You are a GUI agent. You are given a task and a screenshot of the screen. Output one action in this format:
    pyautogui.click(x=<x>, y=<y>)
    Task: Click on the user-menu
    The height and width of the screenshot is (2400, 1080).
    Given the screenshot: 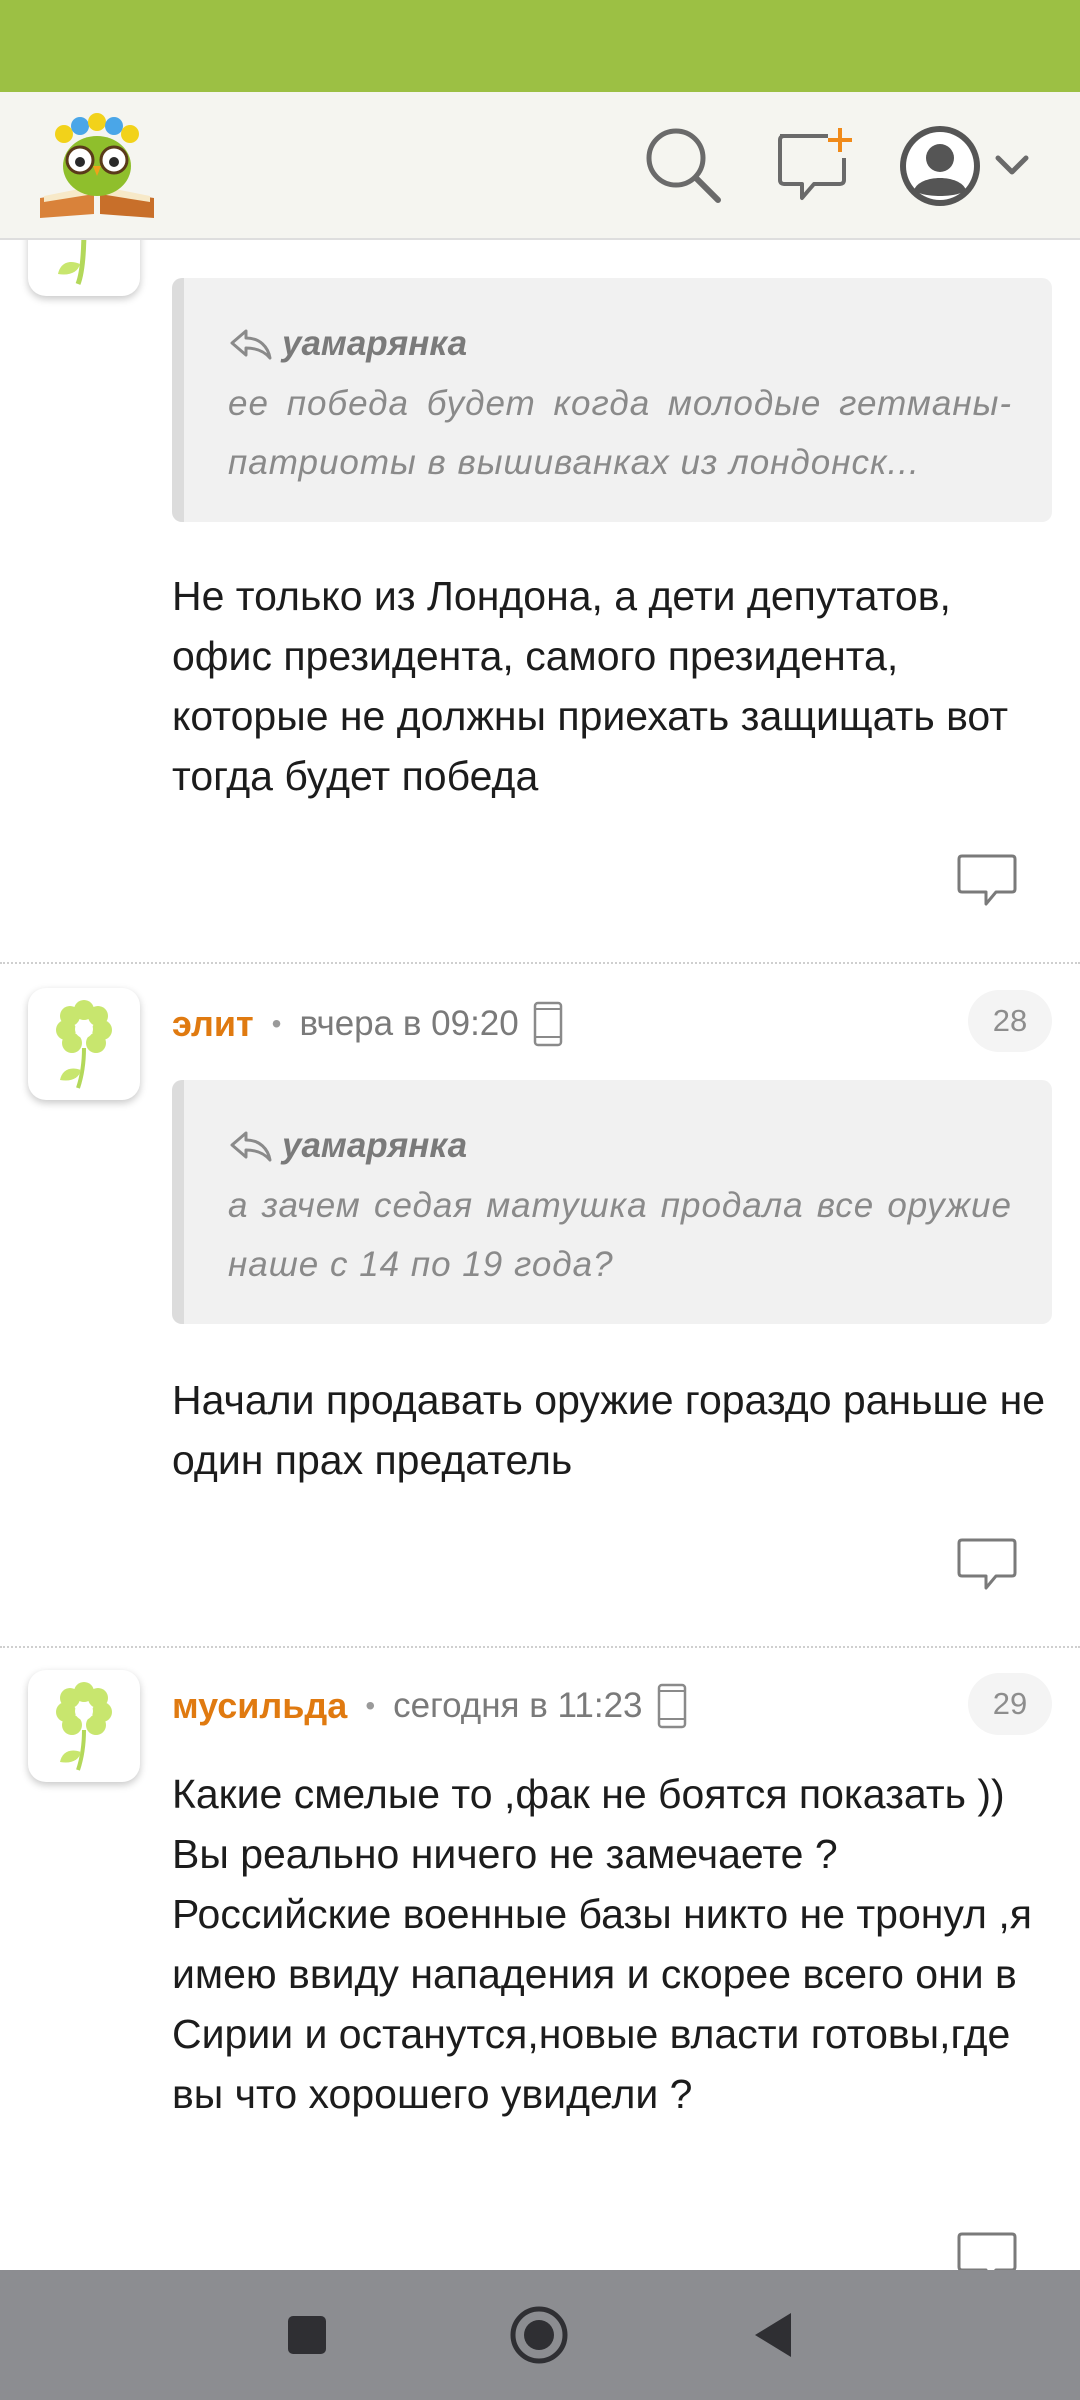 What is the action you would take?
    pyautogui.click(x=973, y=166)
    